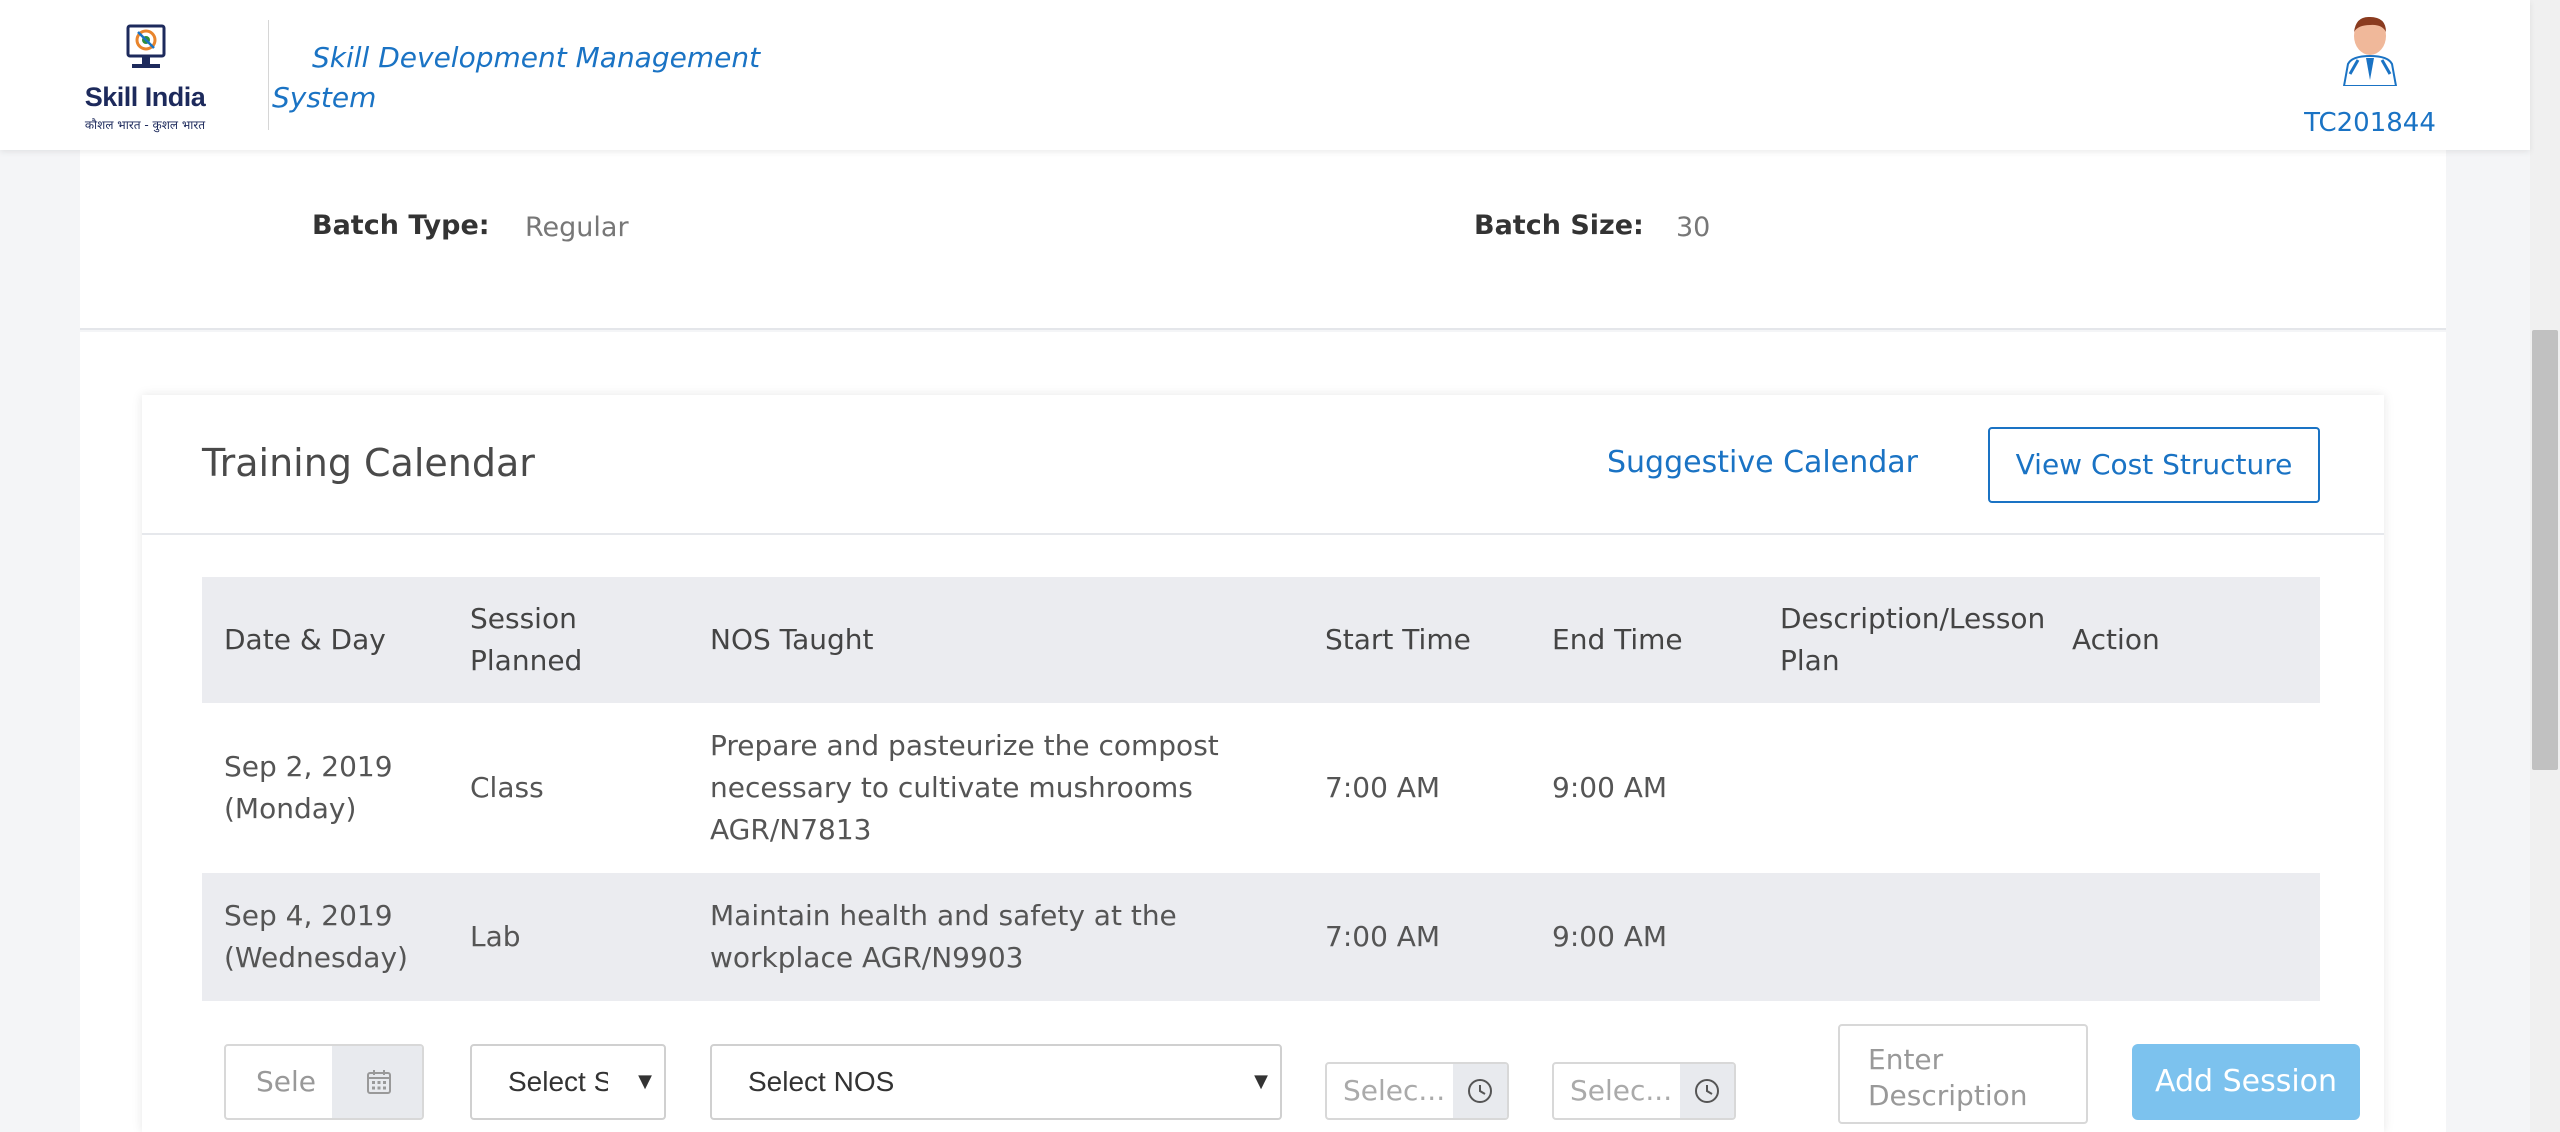 The image size is (2560, 1132). I want to click on batch-info-card: Batch Type: Regular Batch Size: 30, so click(1263, 240).